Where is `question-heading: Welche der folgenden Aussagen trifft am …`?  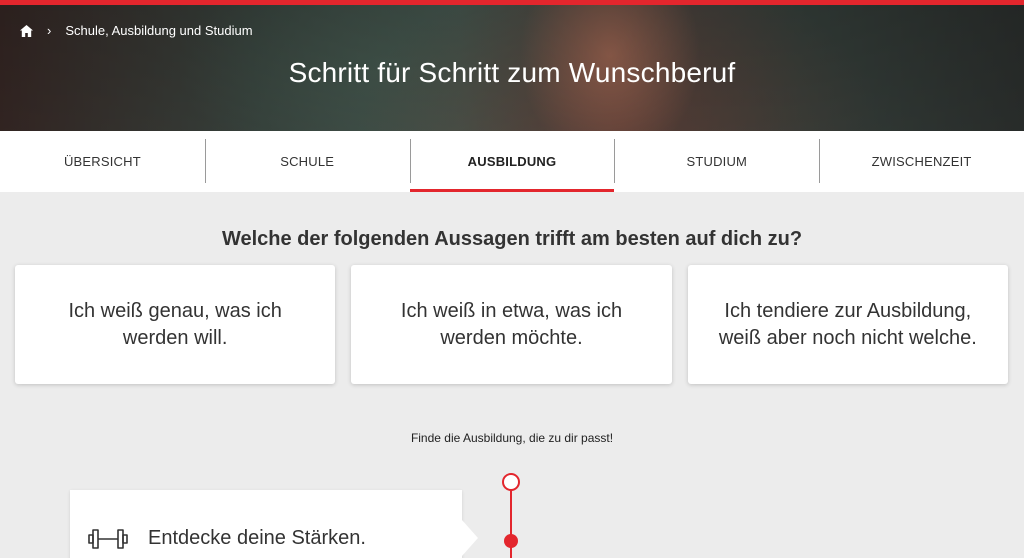 question-heading: Welche der folgenden Aussagen trifft am … is located at coordinates (512, 239).